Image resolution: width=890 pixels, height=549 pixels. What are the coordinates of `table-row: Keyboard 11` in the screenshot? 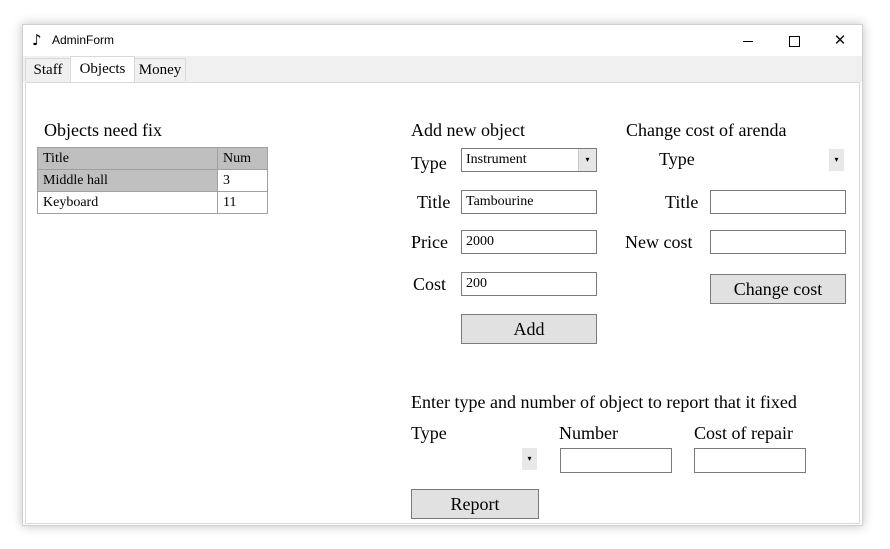 It's located at (152, 202).